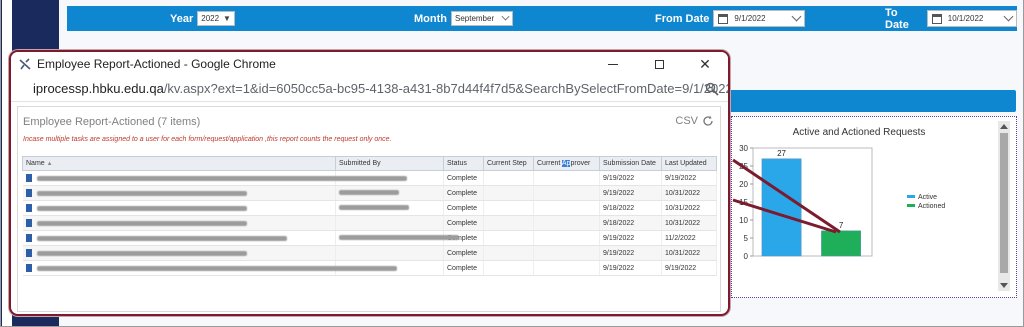 This screenshot has height=327, width=1024. What do you see at coordinates (580, 163) in the screenshot?
I see `column-label: prover` at bounding box center [580, 163].